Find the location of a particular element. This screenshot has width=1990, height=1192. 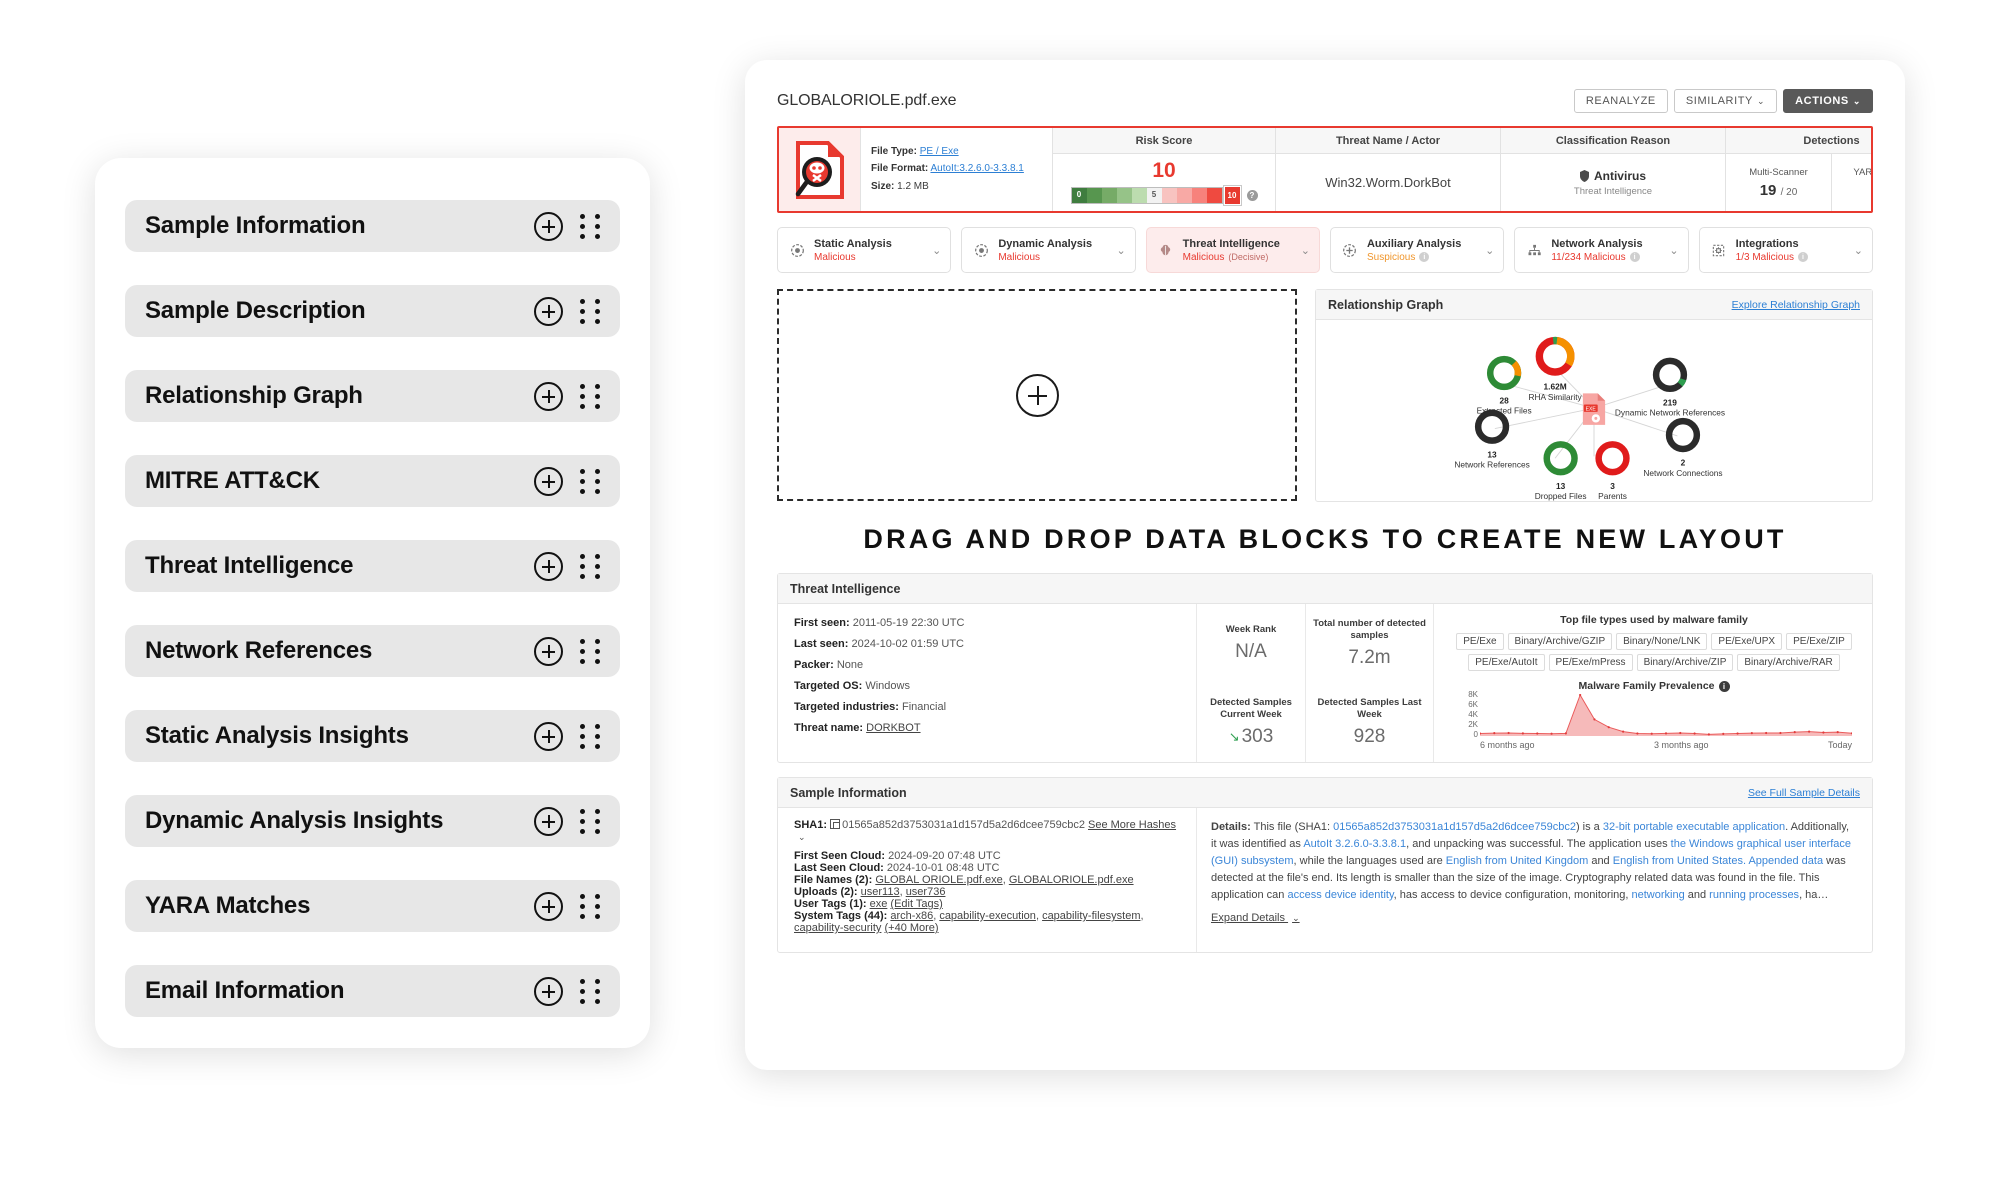

similarity-button: SIMILARITY ⌄ is located at coordinates (1725, 101).